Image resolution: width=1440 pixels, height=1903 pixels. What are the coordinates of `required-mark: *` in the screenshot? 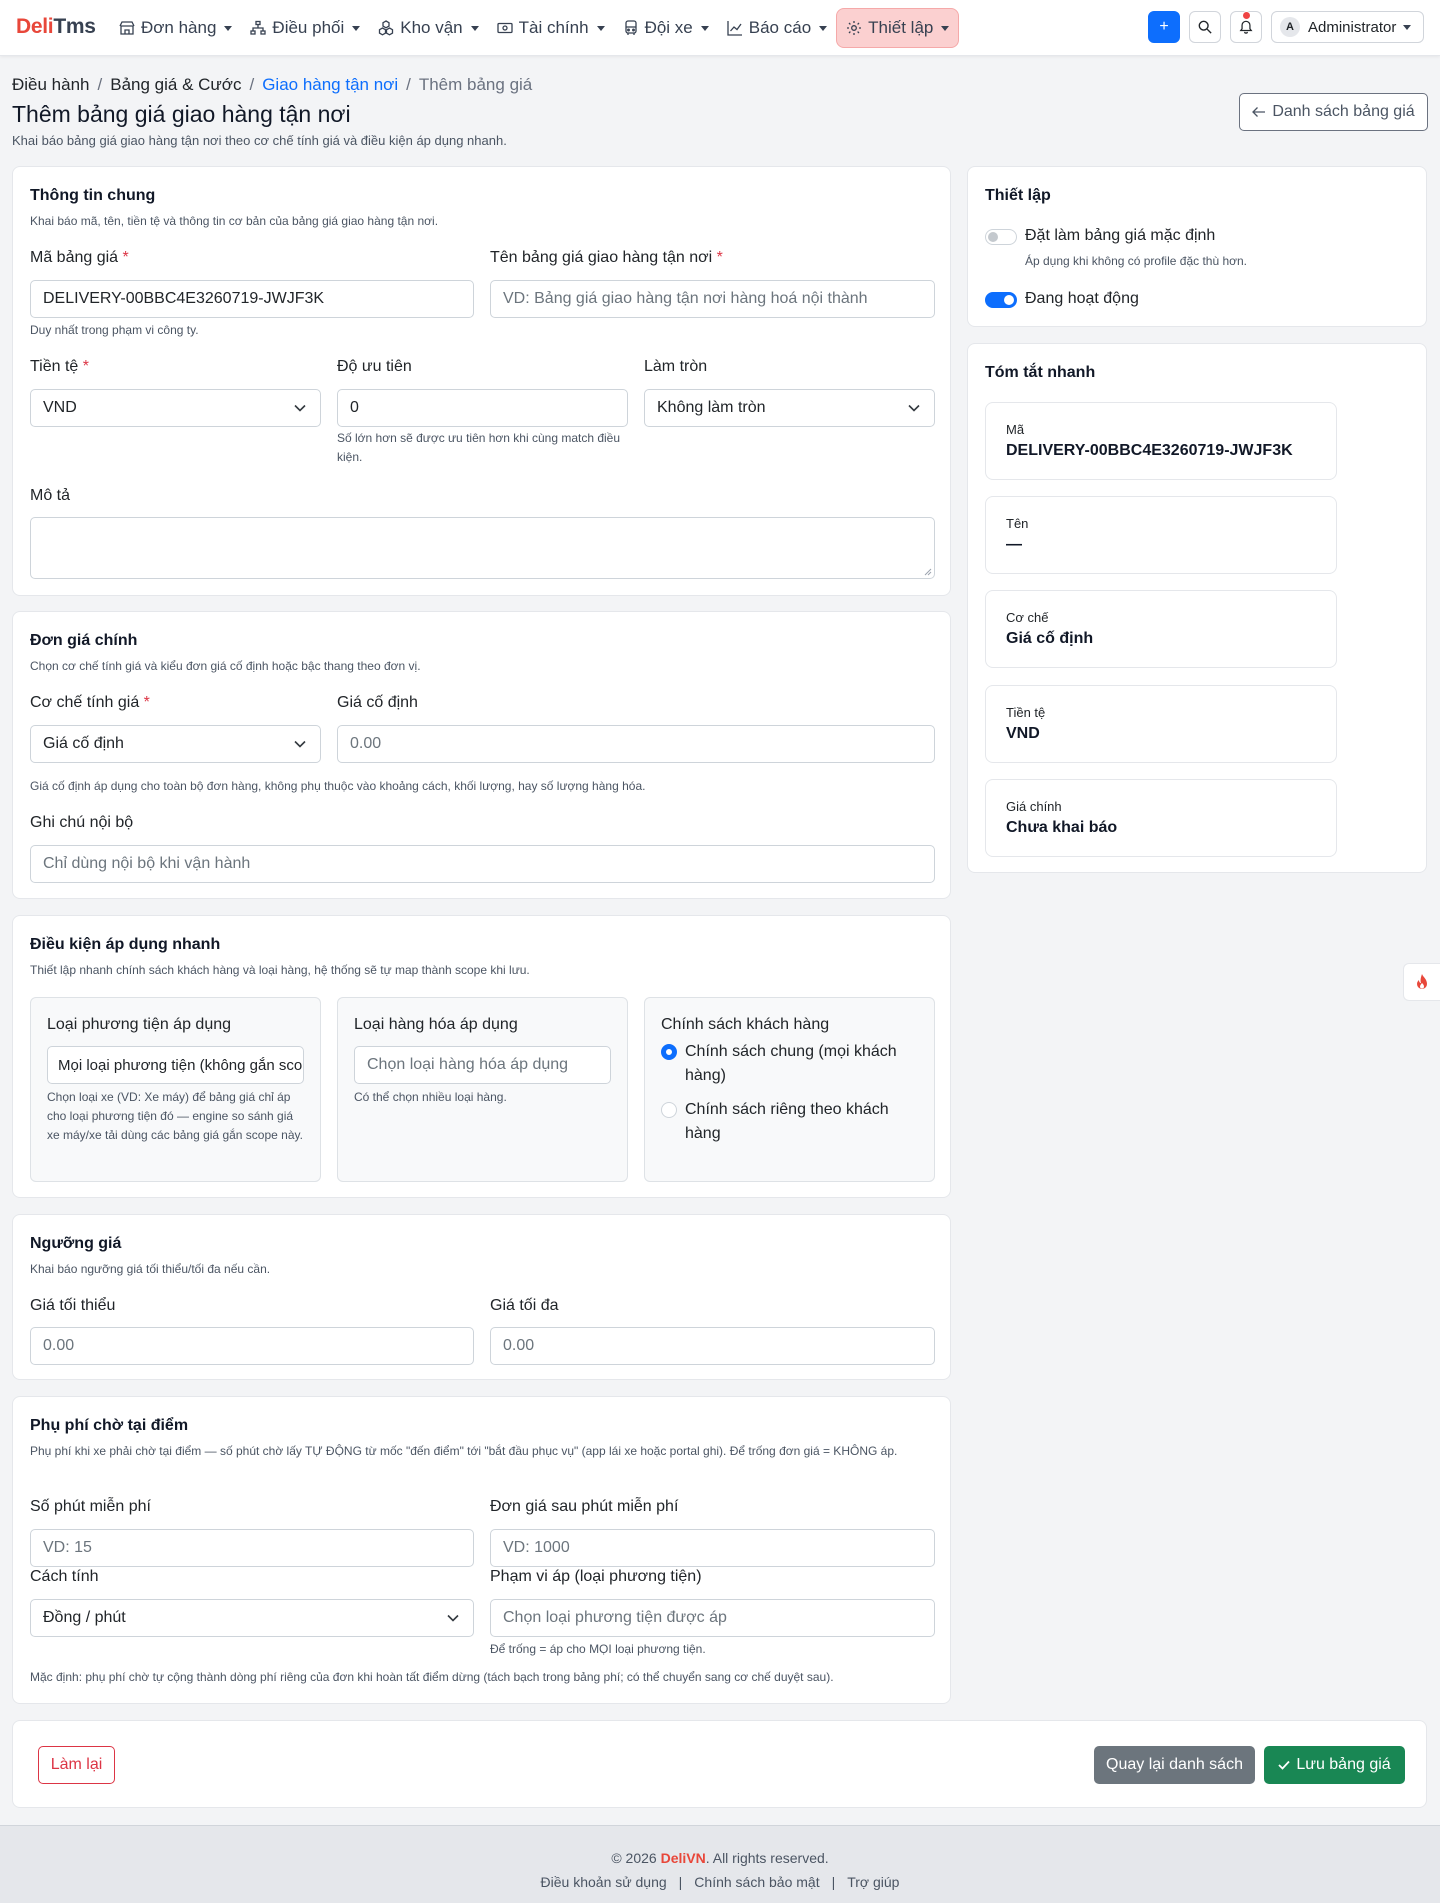 It's located at (86, 366).